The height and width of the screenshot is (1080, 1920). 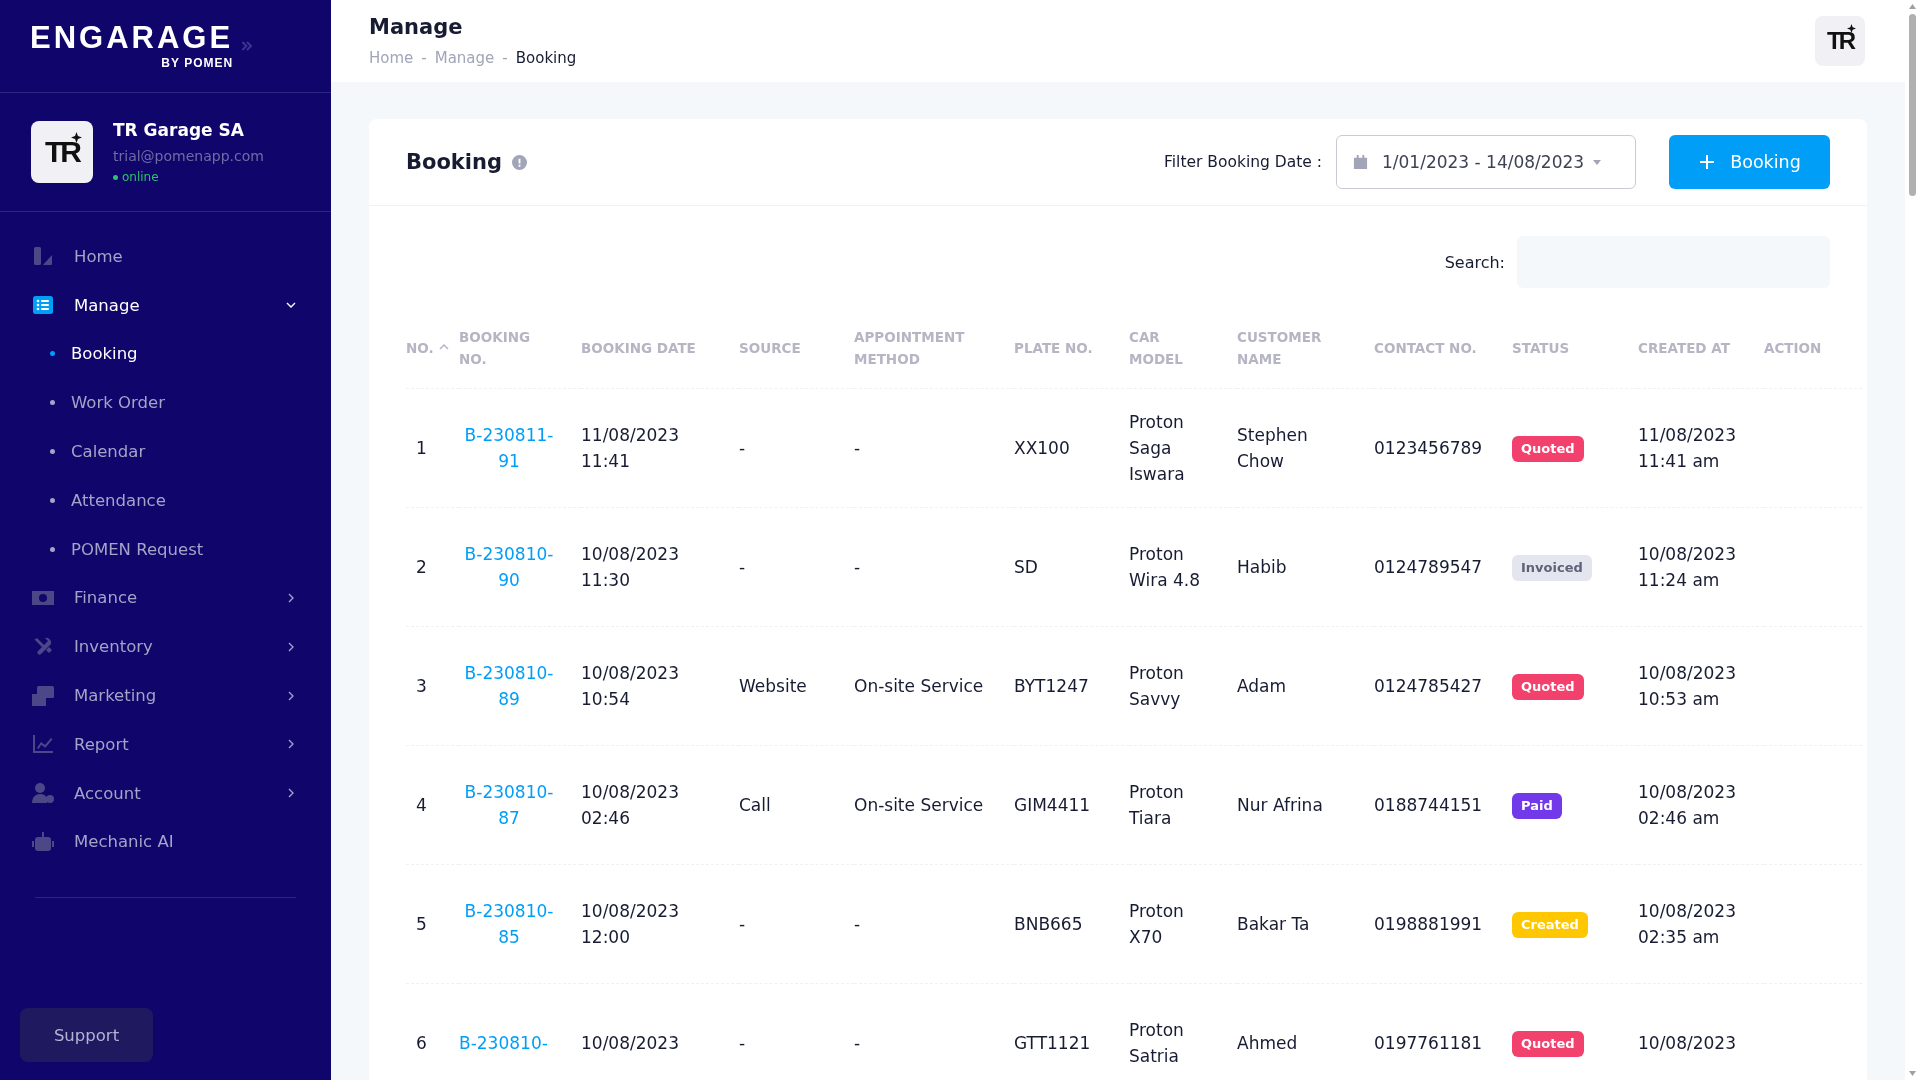 I want to click on column-header: PLATE NO., so click(x=1053, y=348).